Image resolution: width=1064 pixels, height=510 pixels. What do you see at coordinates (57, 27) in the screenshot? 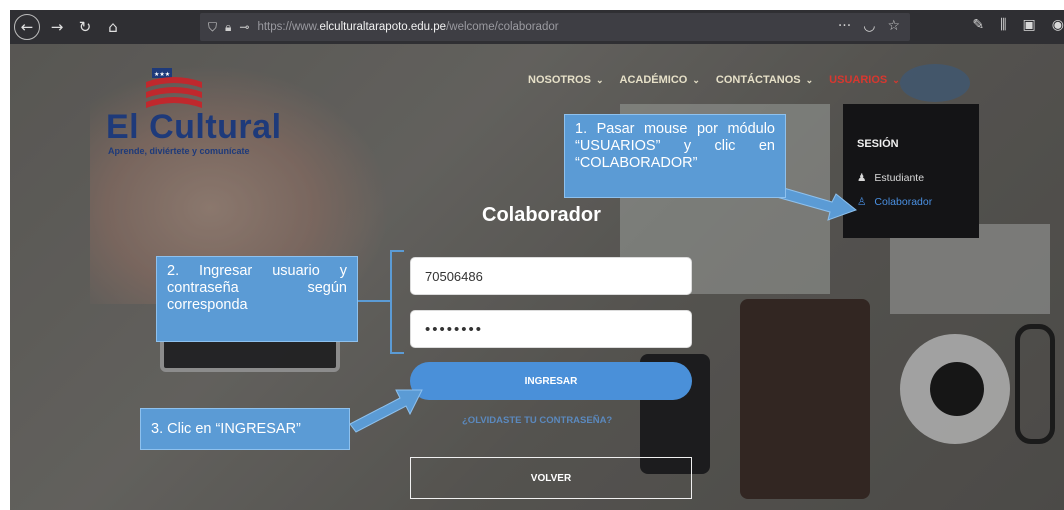
I see `forward-arrow-icon: →` at bounding box center [57, 27].